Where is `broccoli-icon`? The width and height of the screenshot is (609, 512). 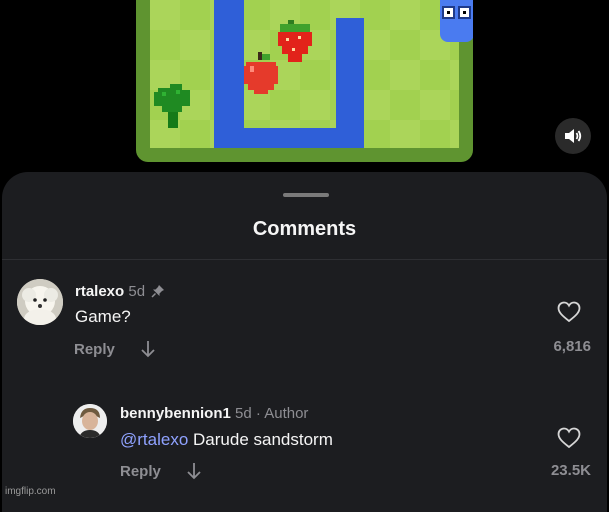 broccoli-icon is located at coordinates (172, 106).